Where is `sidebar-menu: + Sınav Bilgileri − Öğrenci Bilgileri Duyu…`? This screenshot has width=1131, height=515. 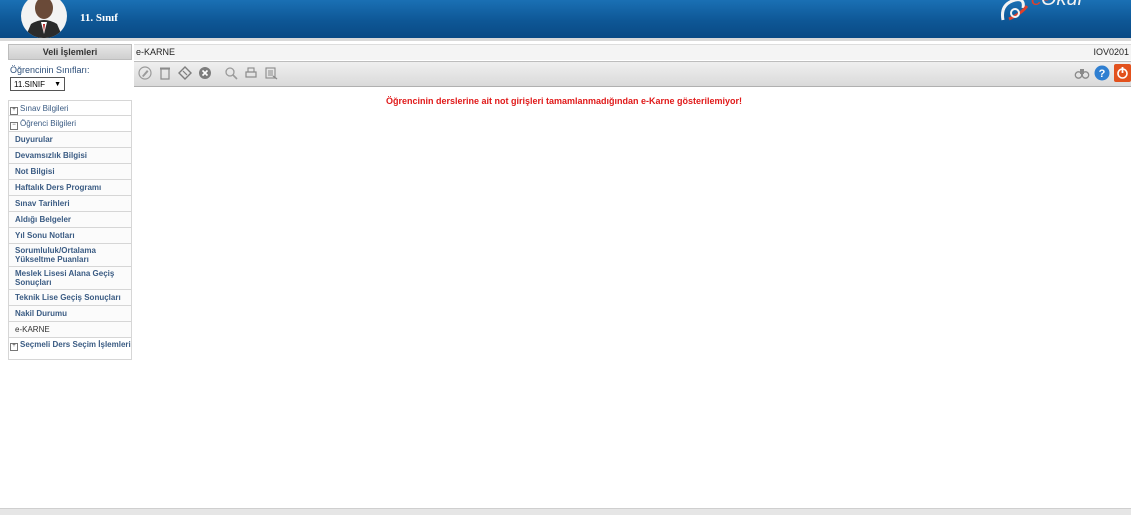
sidebar-menu: + Sınav Bilgileri − Öğrenci Bilgileri Duyu… is located at coordinates (70, 230).